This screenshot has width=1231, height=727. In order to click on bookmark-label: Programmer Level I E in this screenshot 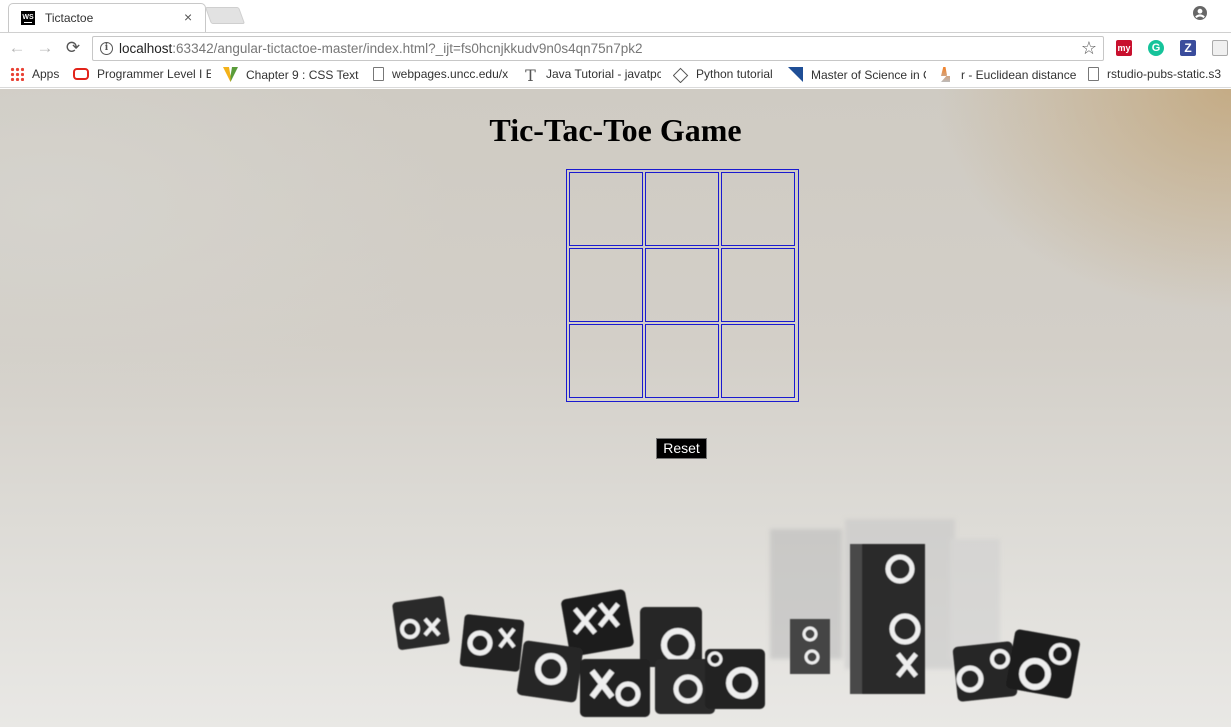, I will do `click(154, 74)`.